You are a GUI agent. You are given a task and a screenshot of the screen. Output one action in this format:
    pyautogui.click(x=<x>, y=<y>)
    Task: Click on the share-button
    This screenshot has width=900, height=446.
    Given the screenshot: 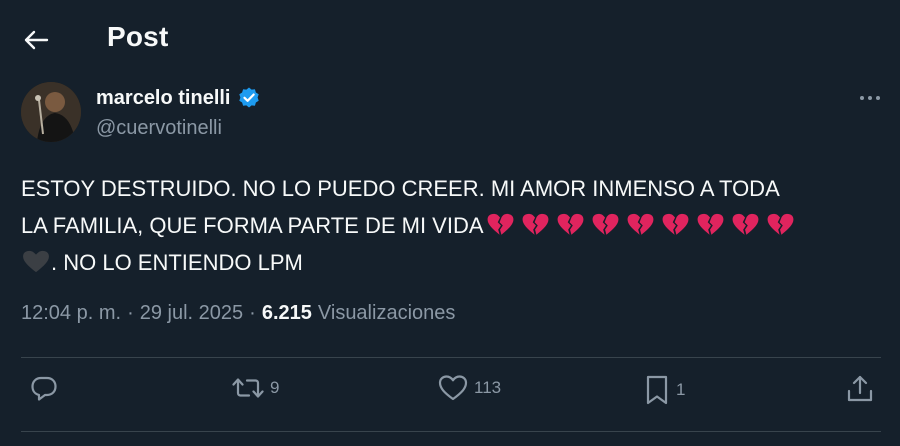 What is the action you would take?
    pyautogui.click(x=860, y=389)
    